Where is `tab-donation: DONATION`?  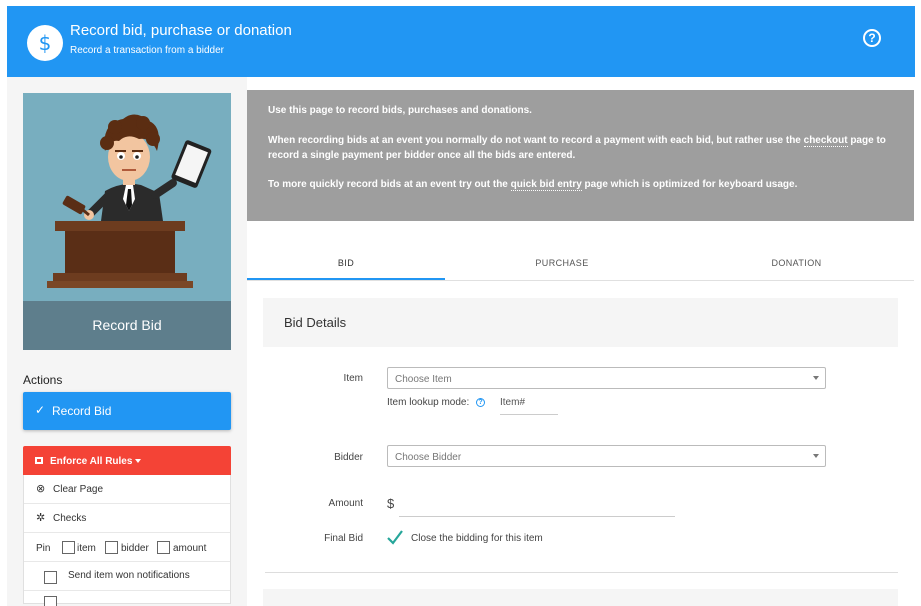
tab-donation: DONATION is located at coordinates (796, 265).